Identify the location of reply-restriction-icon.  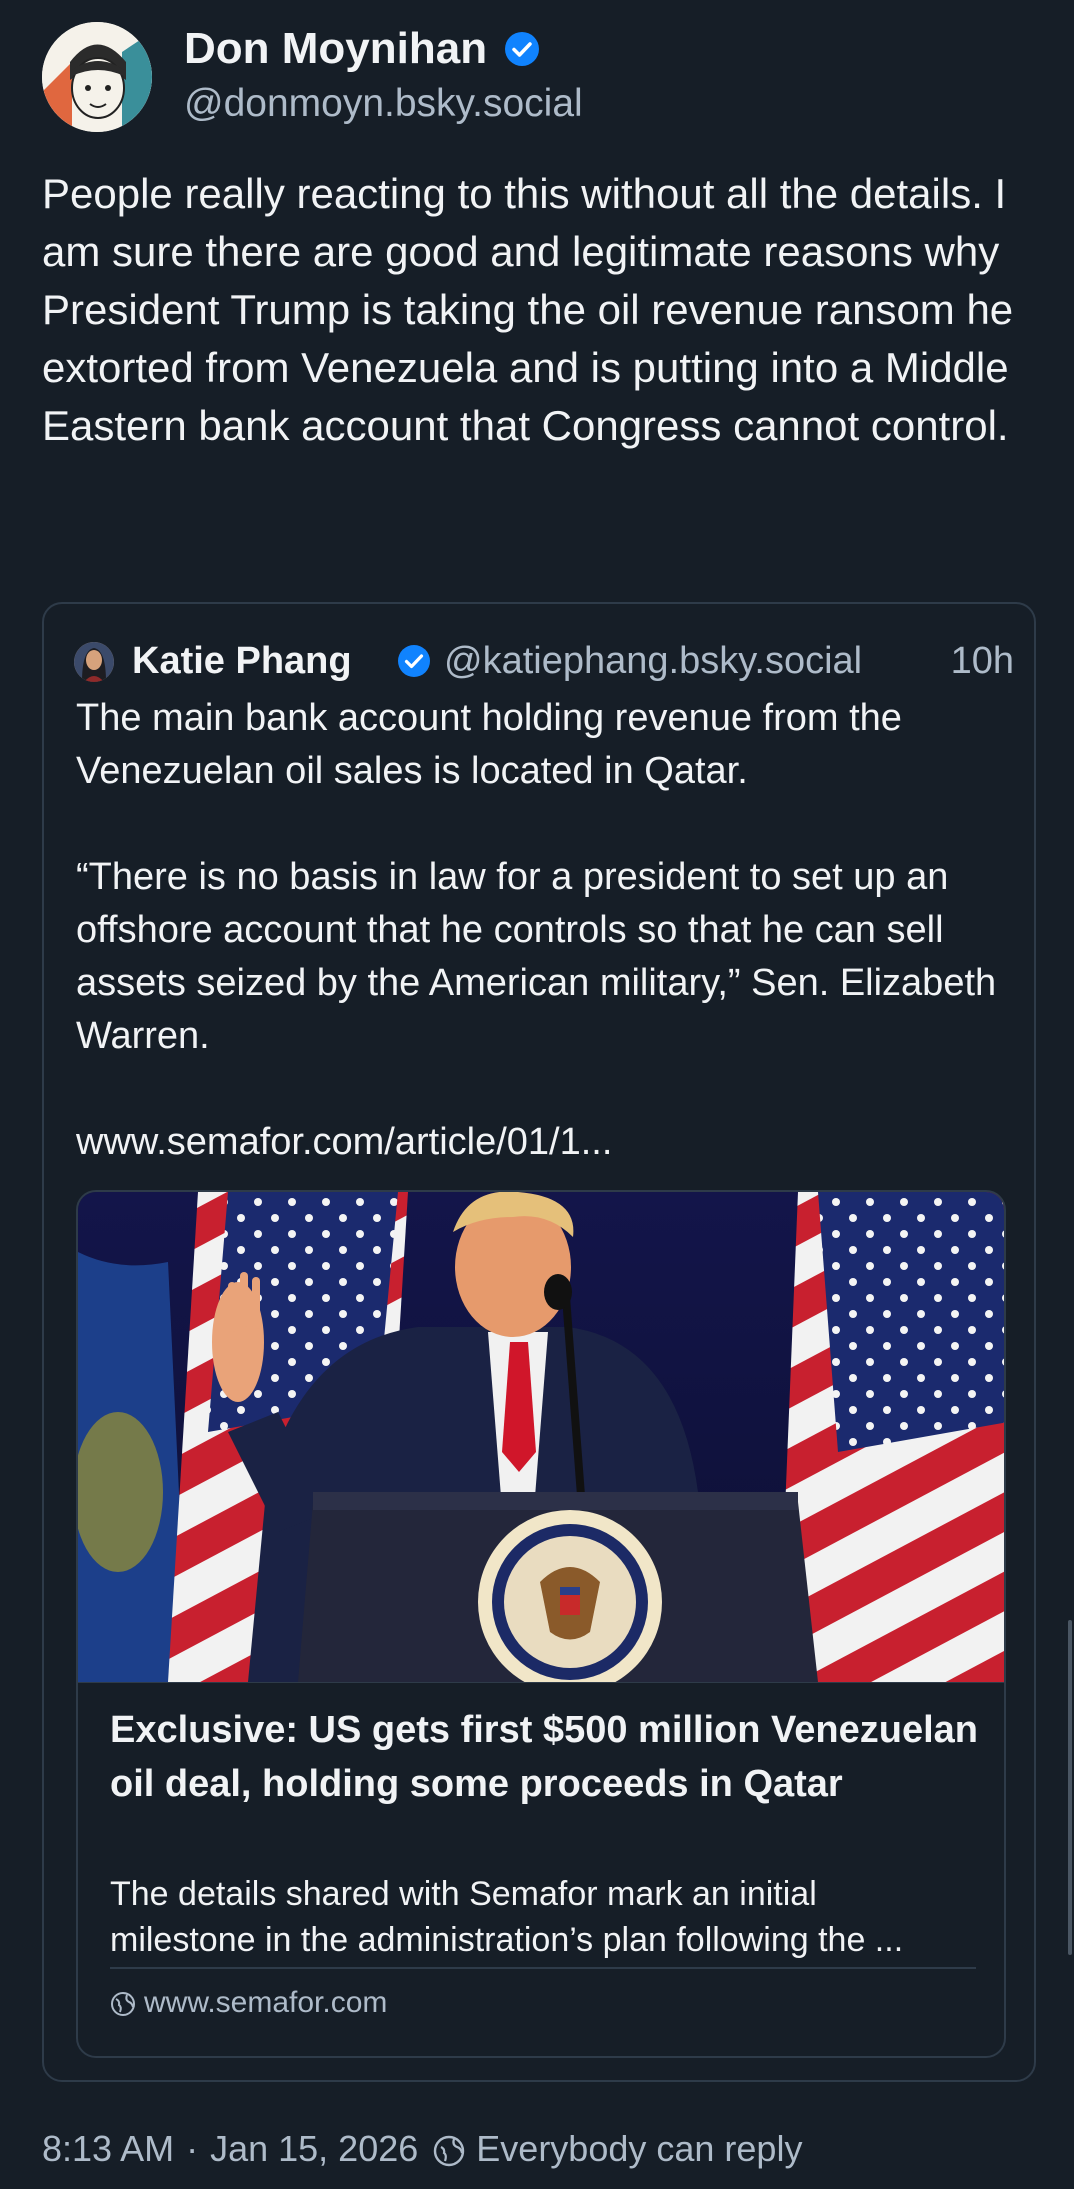
(449, 2151).